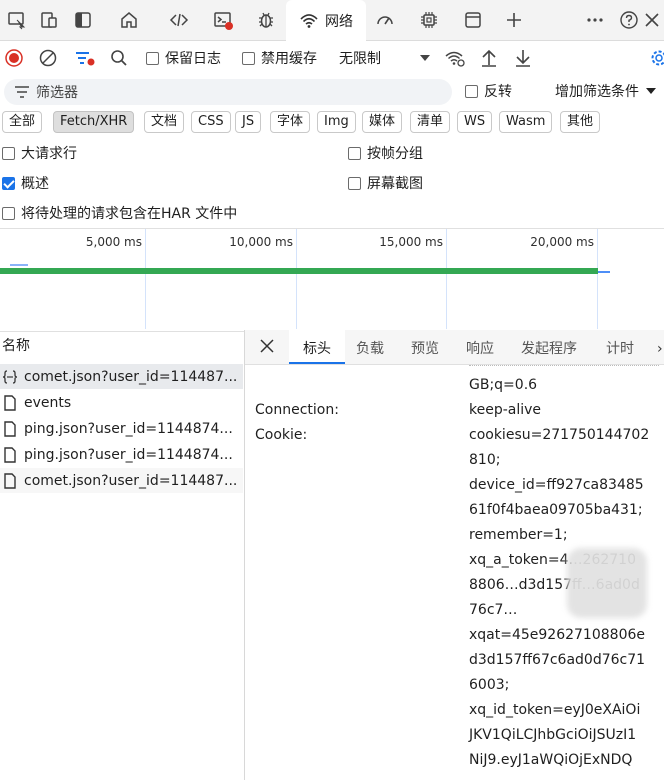 The width and height of the screenshot is (664, 780). I want to click on tick-line, so click(446, 279).